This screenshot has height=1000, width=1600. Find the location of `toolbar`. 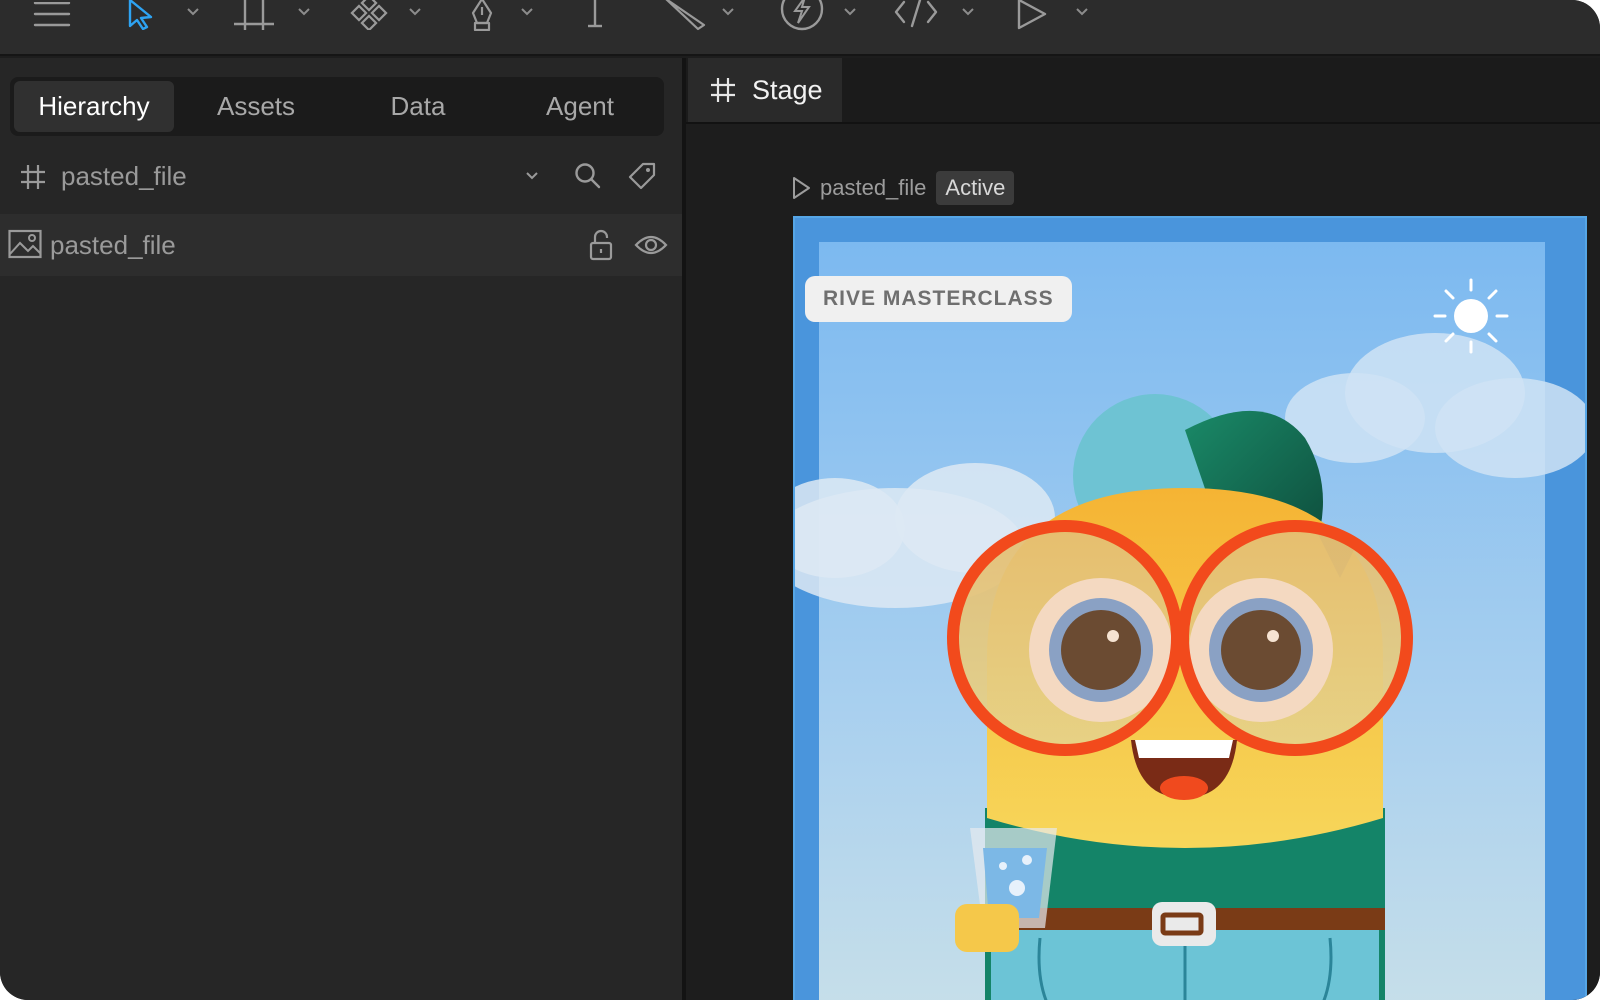

toolbar is located at coordinates (800, 28).